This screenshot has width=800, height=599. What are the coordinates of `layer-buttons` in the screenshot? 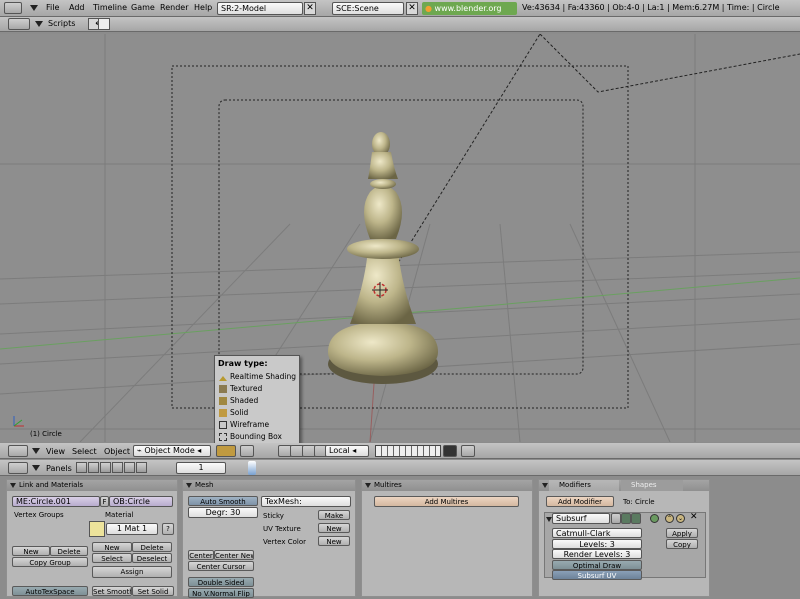 It's located at (408, 451).